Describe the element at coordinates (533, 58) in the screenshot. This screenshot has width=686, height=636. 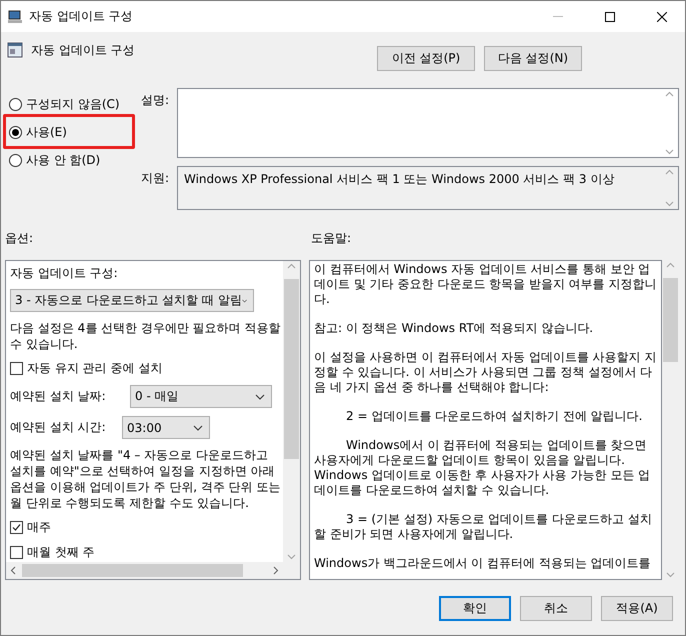
I see `next-setting-button: 다음 설정(N)` at that location.